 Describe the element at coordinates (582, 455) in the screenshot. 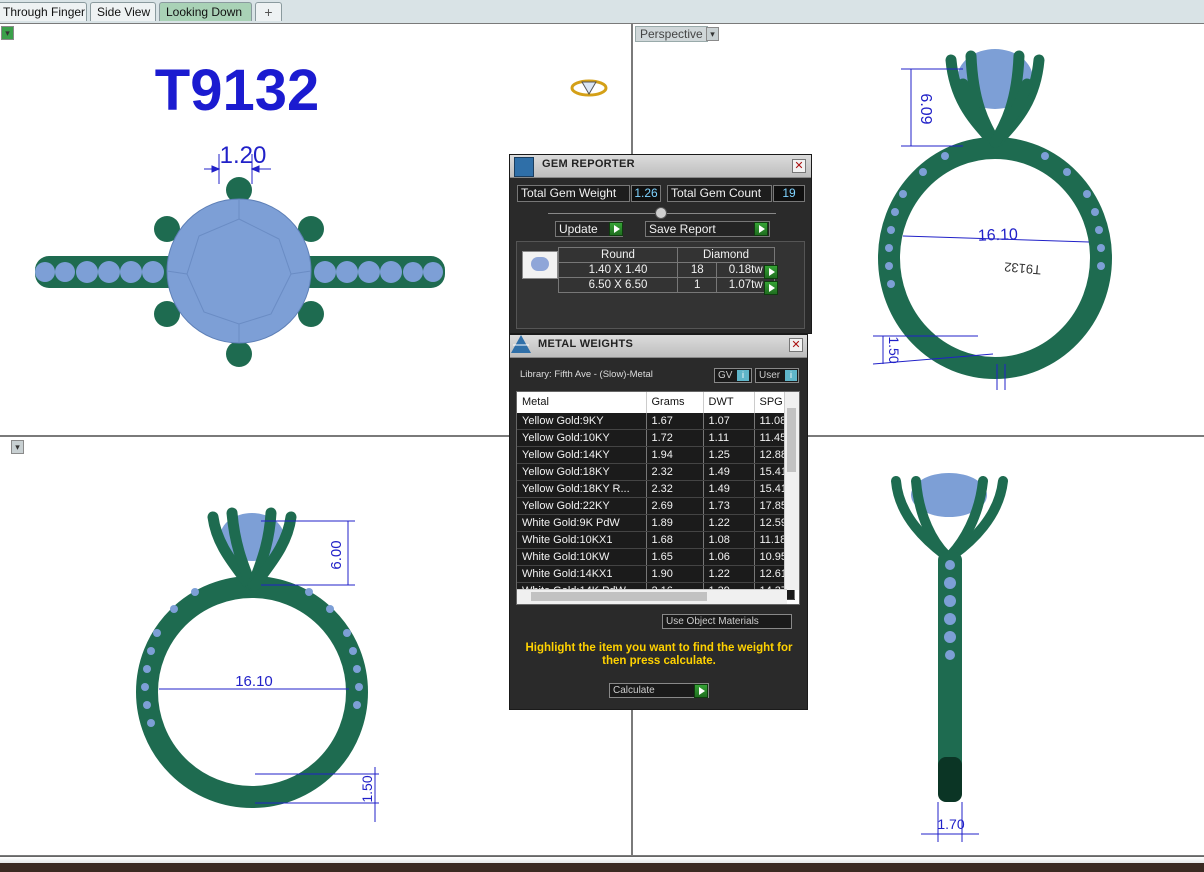

I see `metal-name: Yellow Gold:14KY` at that location.